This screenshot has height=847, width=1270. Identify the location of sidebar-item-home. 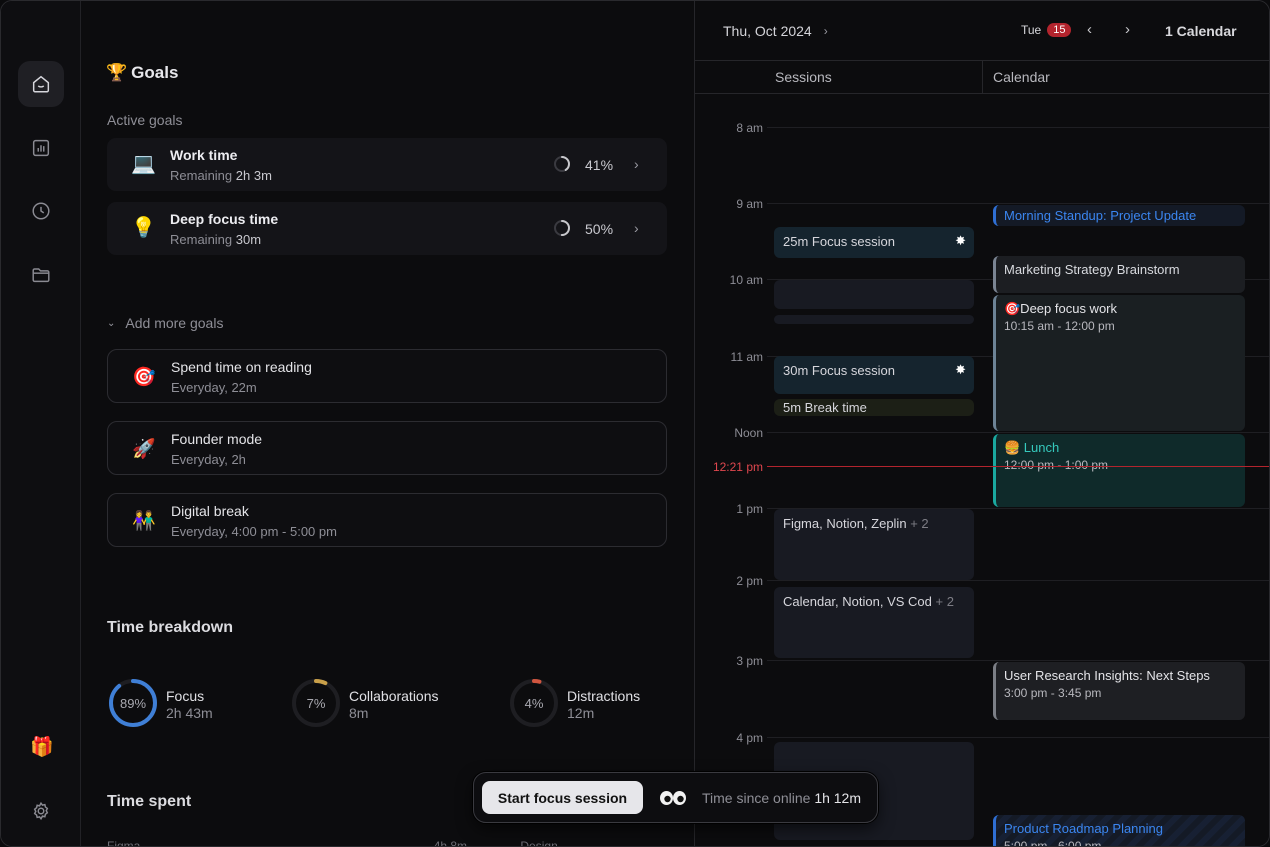
(41, 84).